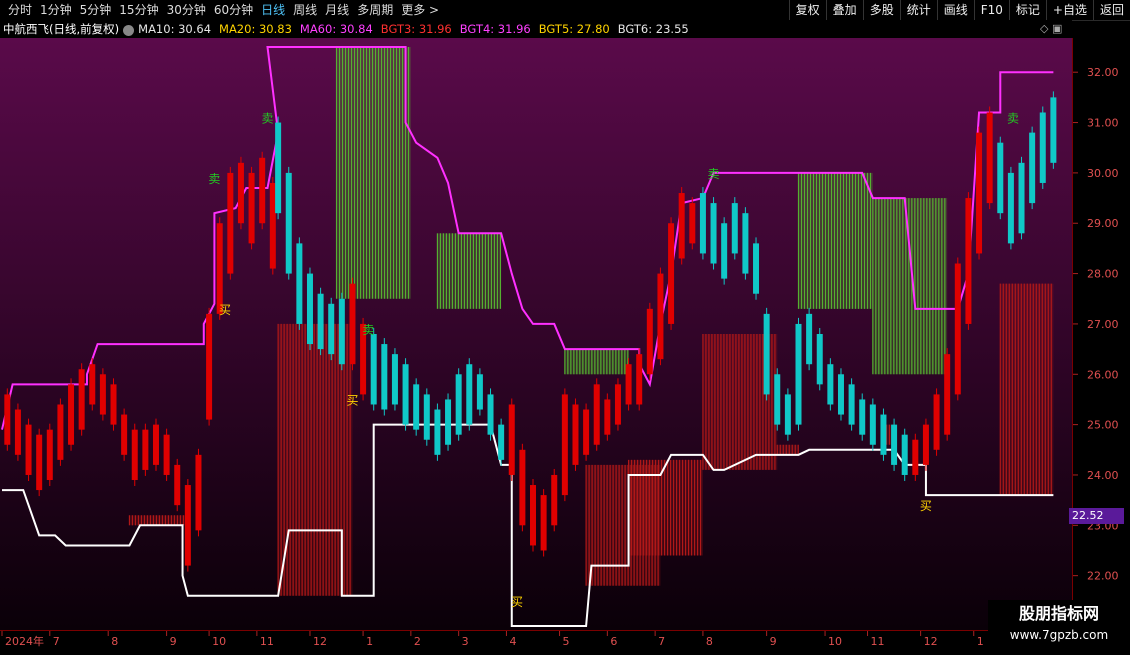 Image resolution: width=1130 pixels, height=655 pixels. What do you see at coordinates (773, 641) in the screenshot?
I see `xtick-label-15: 9` at bounding box center [773, 641].